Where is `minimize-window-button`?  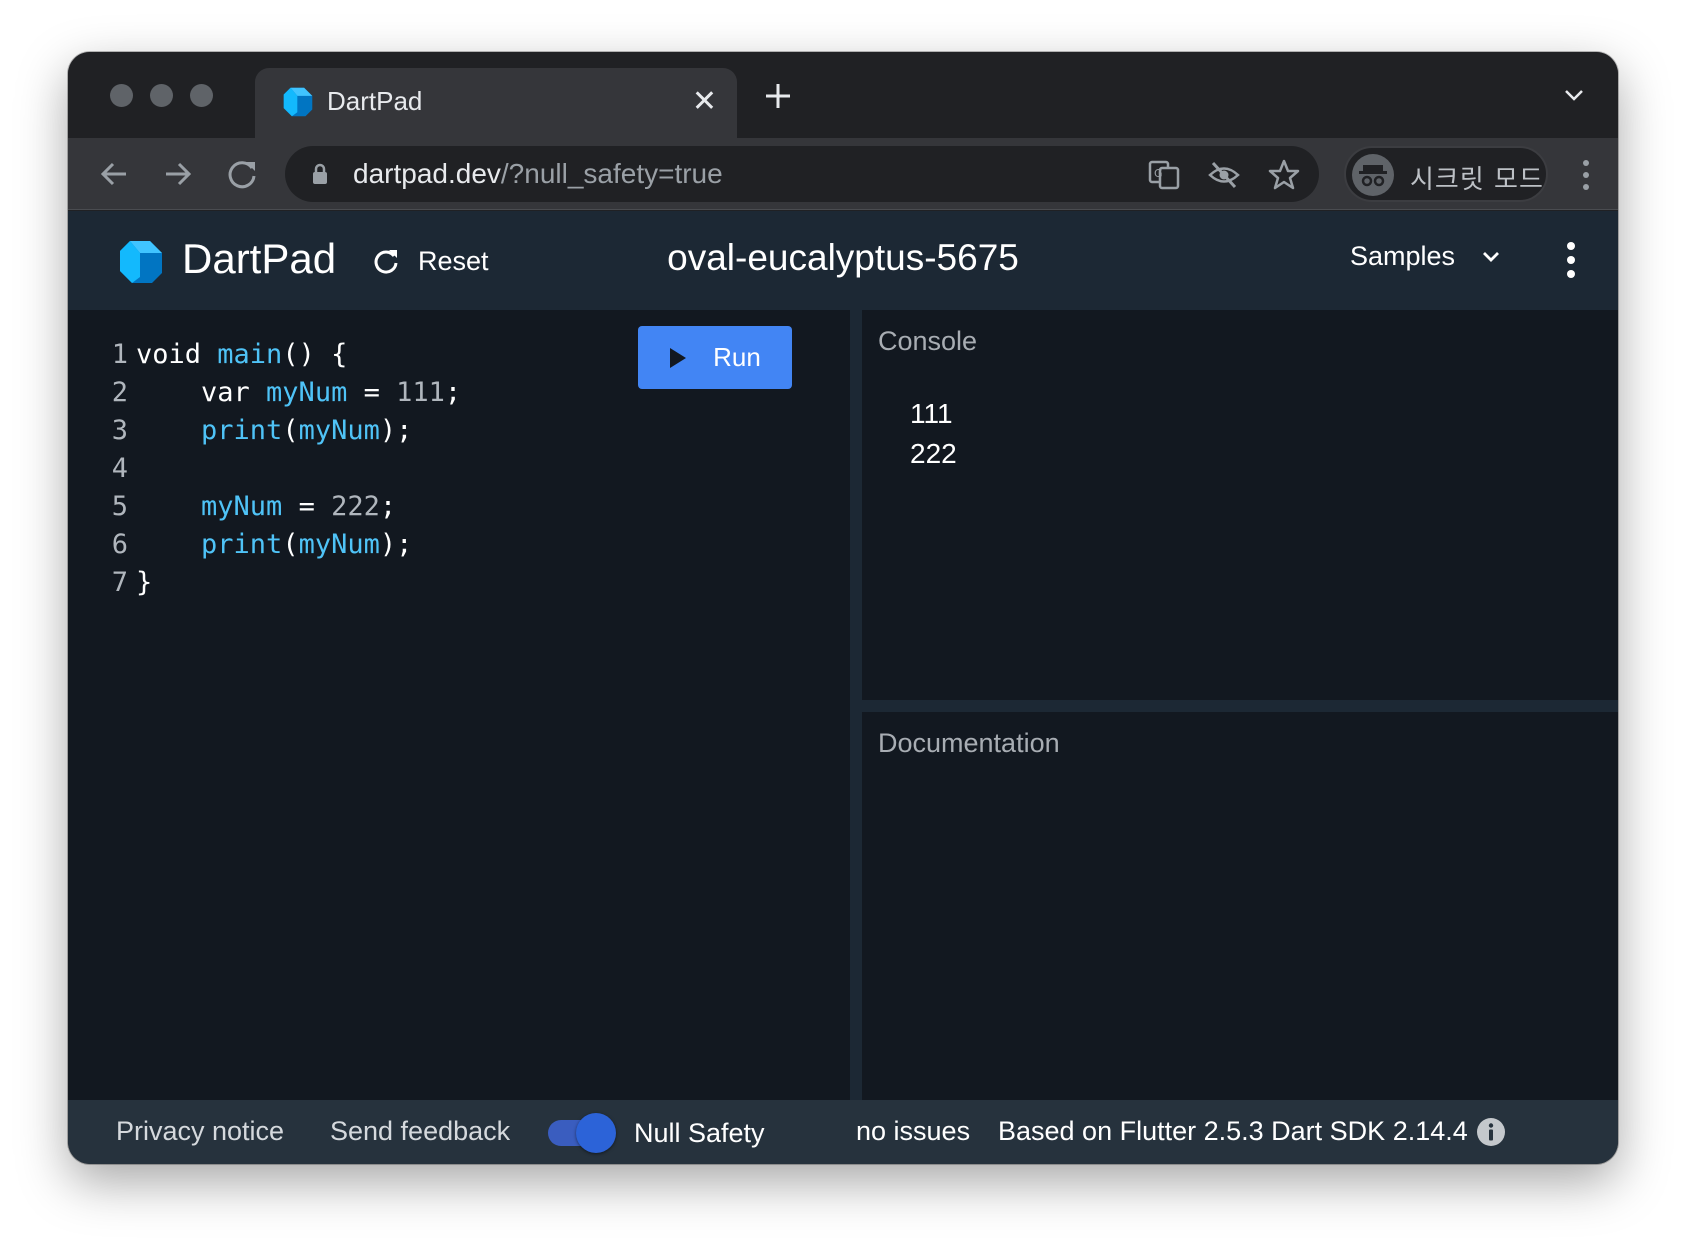 minimize-window-button is located at coordinates (161, 95).